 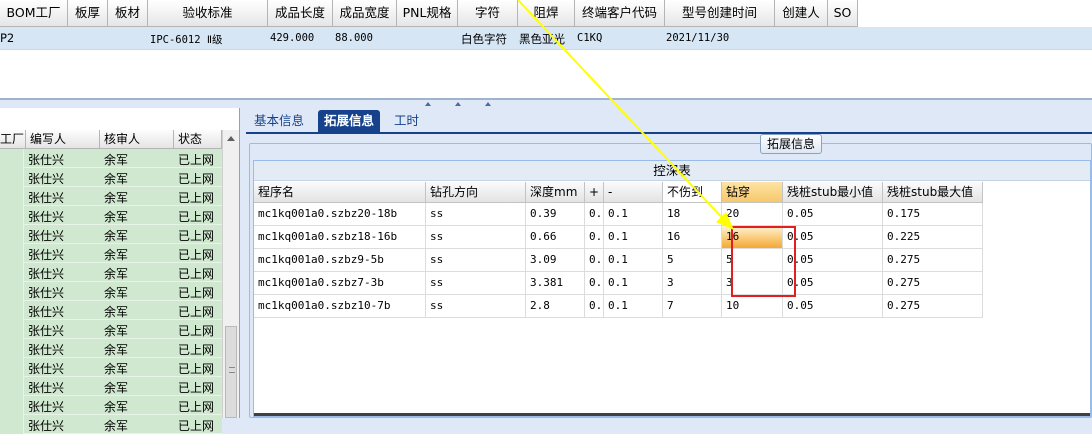 I want to click on cell-stub-max: 0.225, so click(x=933, y=237).